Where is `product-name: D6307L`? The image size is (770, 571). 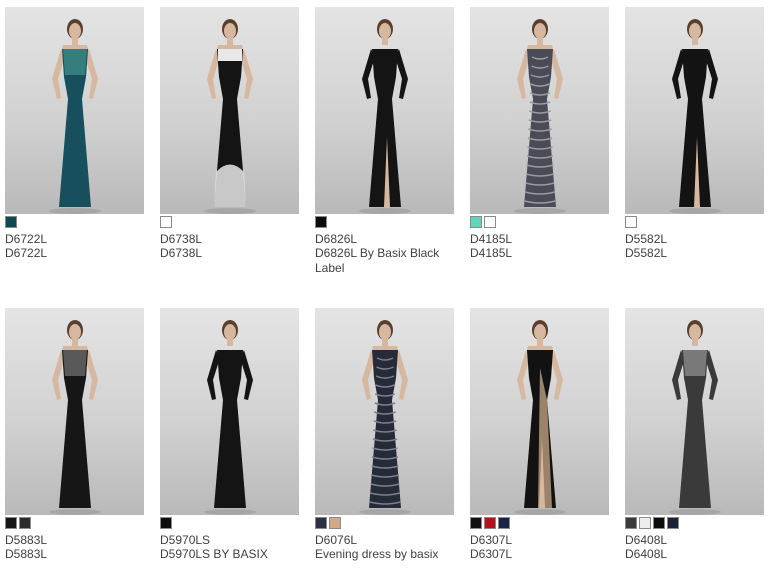
product-name: D6307L is located at coordinates (537, 554).